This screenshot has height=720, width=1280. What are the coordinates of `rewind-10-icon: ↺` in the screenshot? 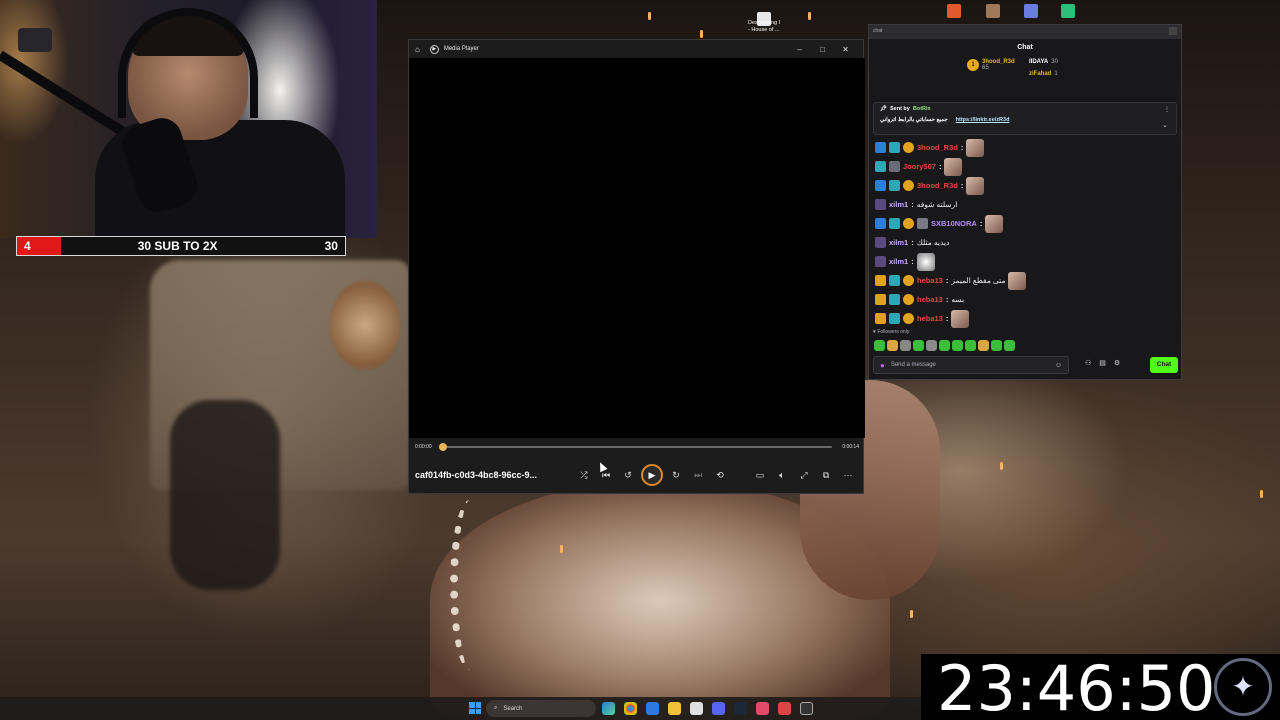 It's located at (628, 475).